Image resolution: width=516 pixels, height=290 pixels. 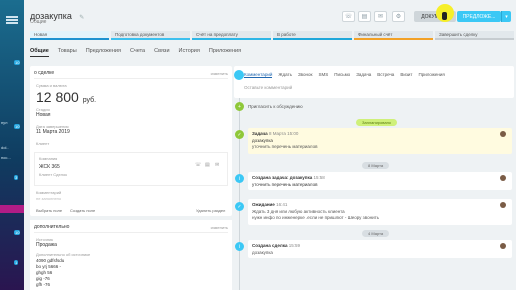 I want to click on stage-in-work: В работе, so click(x=312, y=35).